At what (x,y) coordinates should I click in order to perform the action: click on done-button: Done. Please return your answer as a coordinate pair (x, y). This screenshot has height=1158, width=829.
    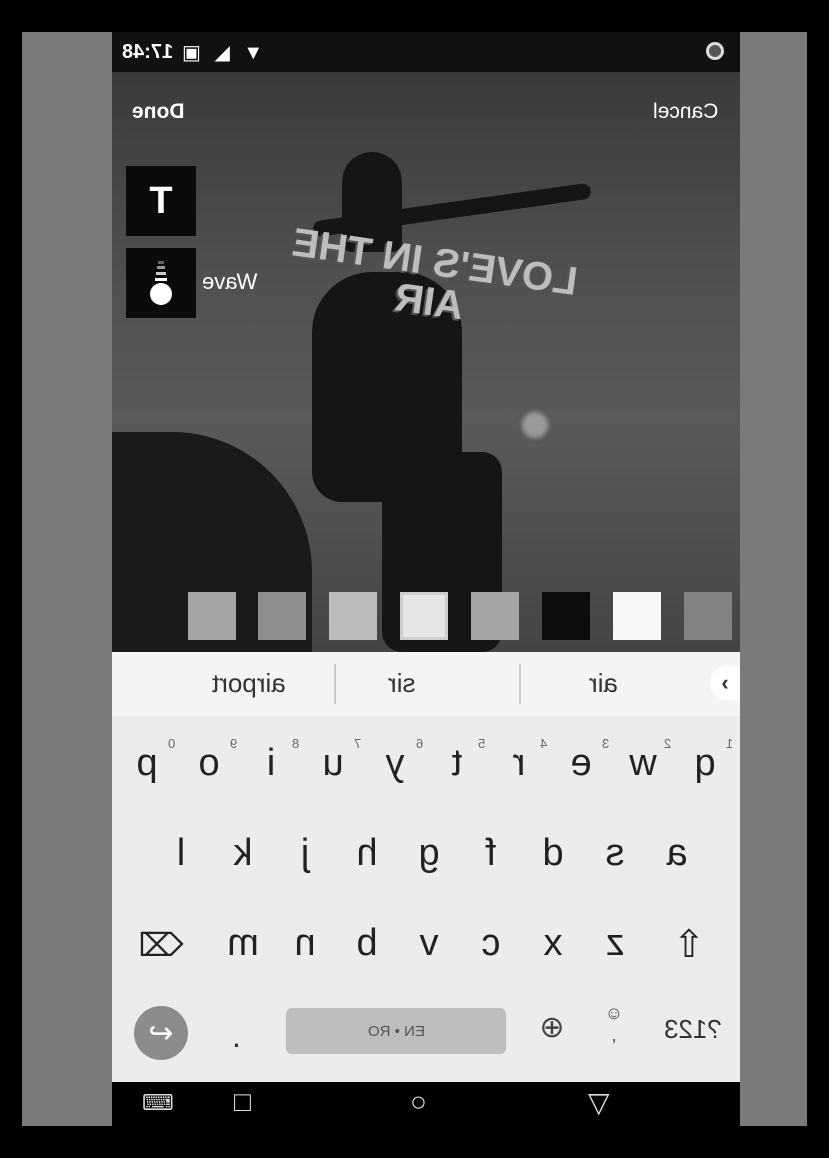
    Looking at the image, I should click on (158, 112).